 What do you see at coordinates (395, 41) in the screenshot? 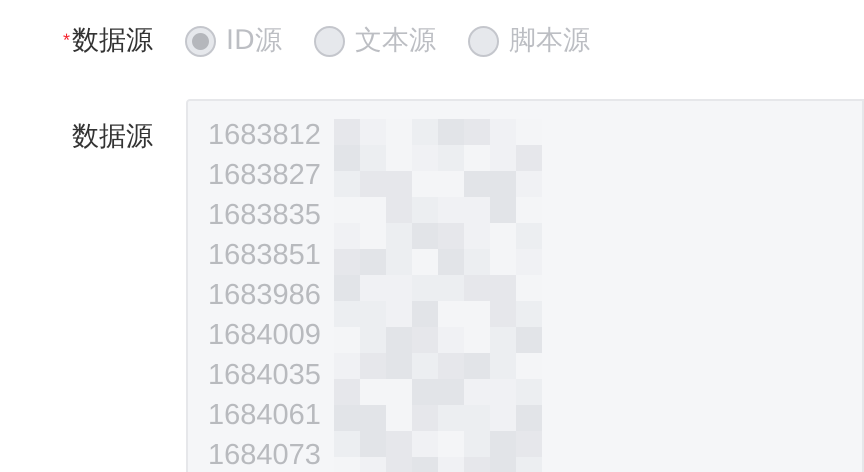
I see `radio-label: 文本源` at bounding box center [395, 41].